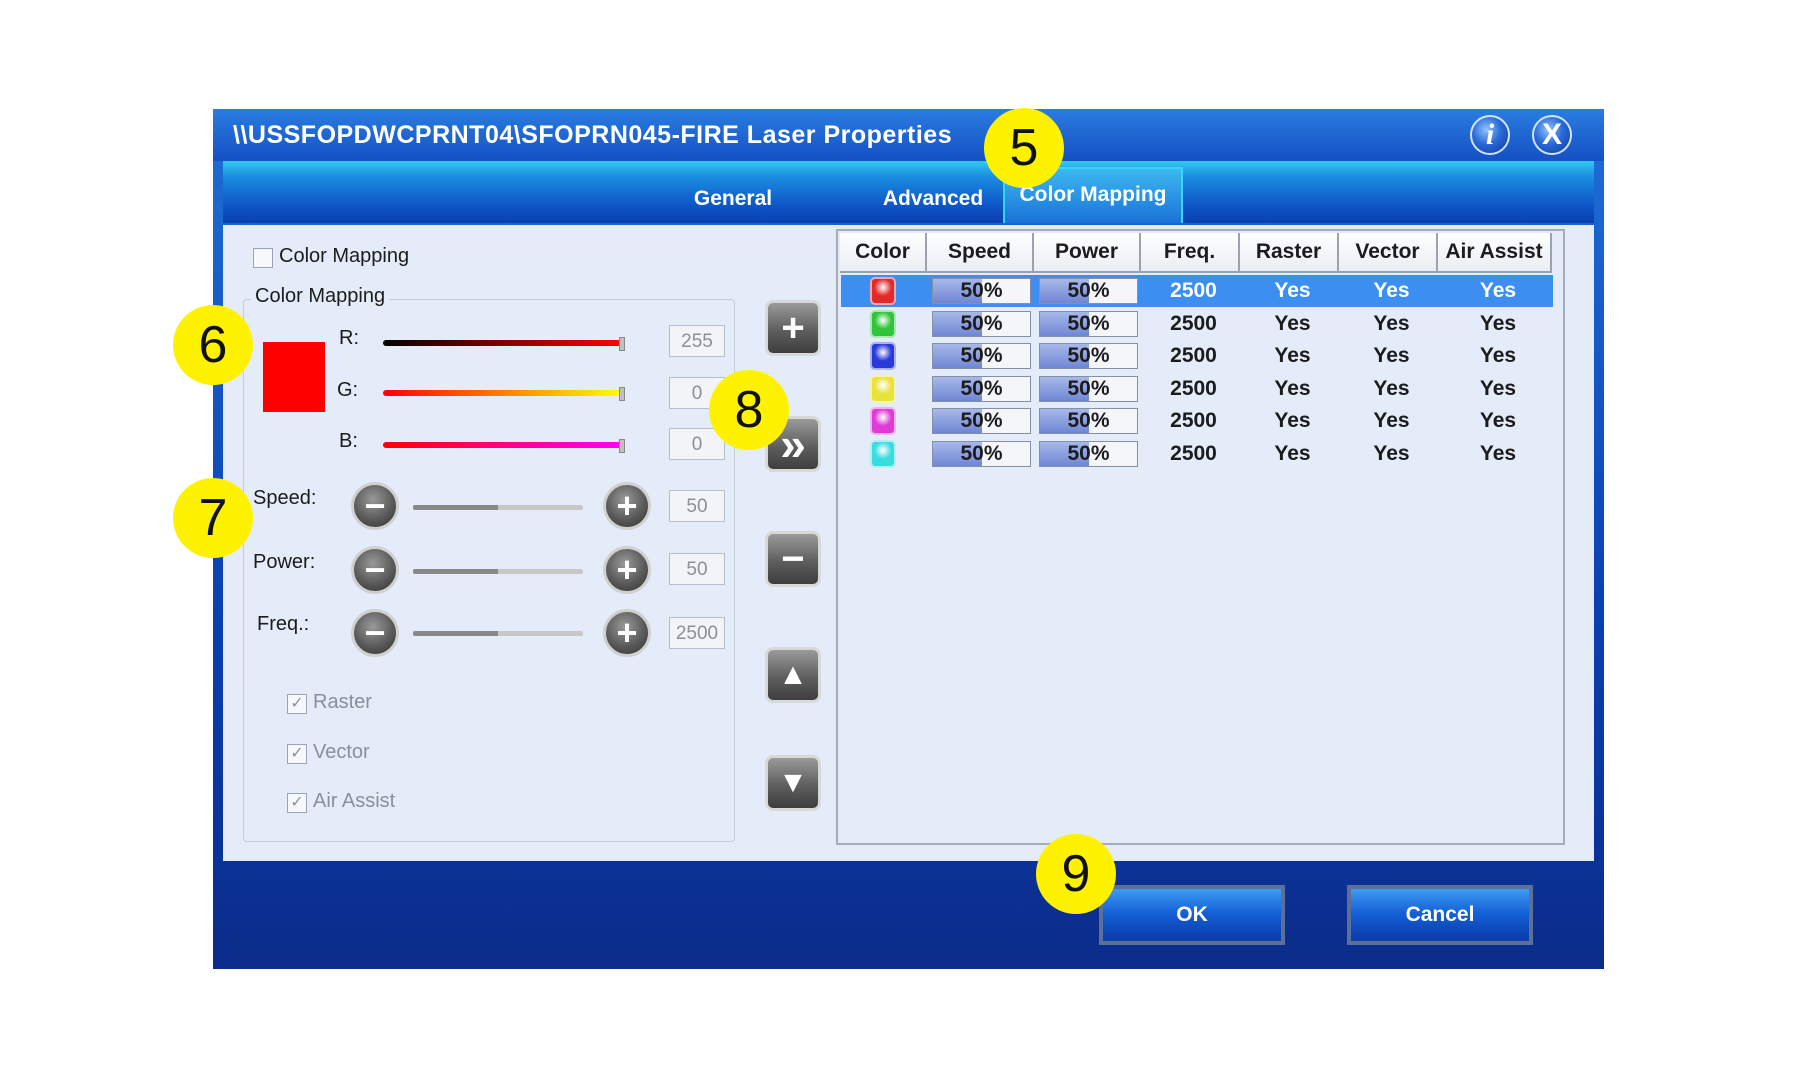 The image size is (1800, 1078). I want to click on speed-label: Speed:, so click(285, 498).